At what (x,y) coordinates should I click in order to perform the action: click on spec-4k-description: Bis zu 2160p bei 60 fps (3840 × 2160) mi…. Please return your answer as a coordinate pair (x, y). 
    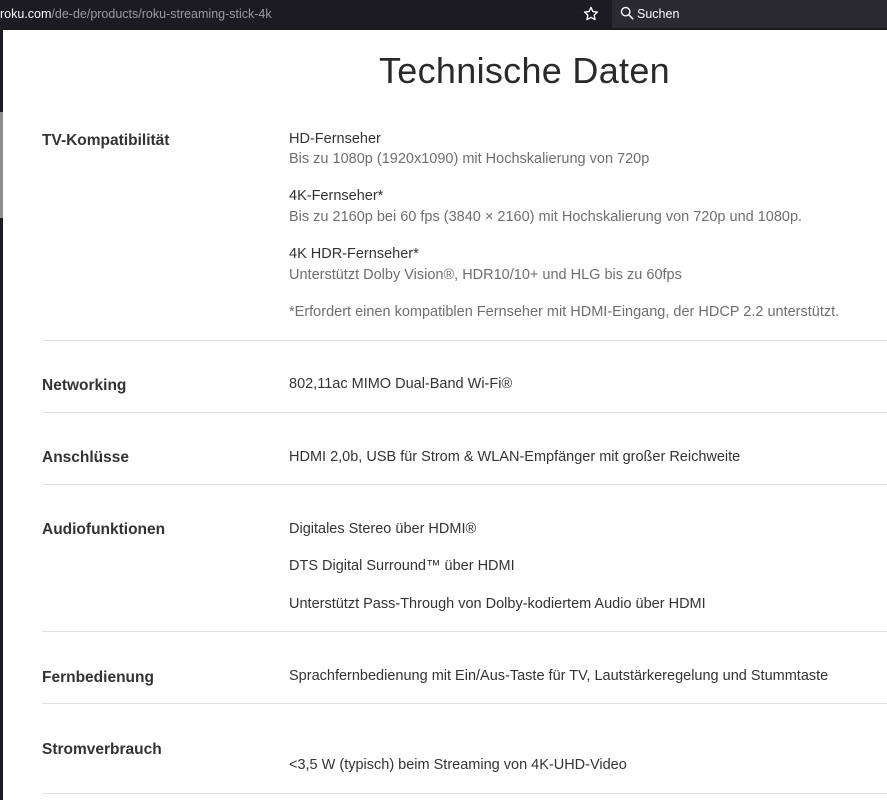
    Looking at the image, I should click on (546, 217).